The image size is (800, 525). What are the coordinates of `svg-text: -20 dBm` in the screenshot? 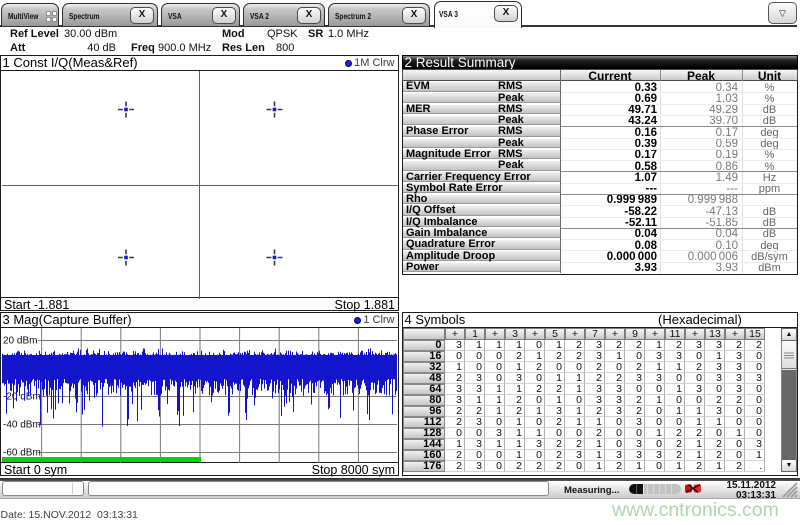 It's located at (22, 397).